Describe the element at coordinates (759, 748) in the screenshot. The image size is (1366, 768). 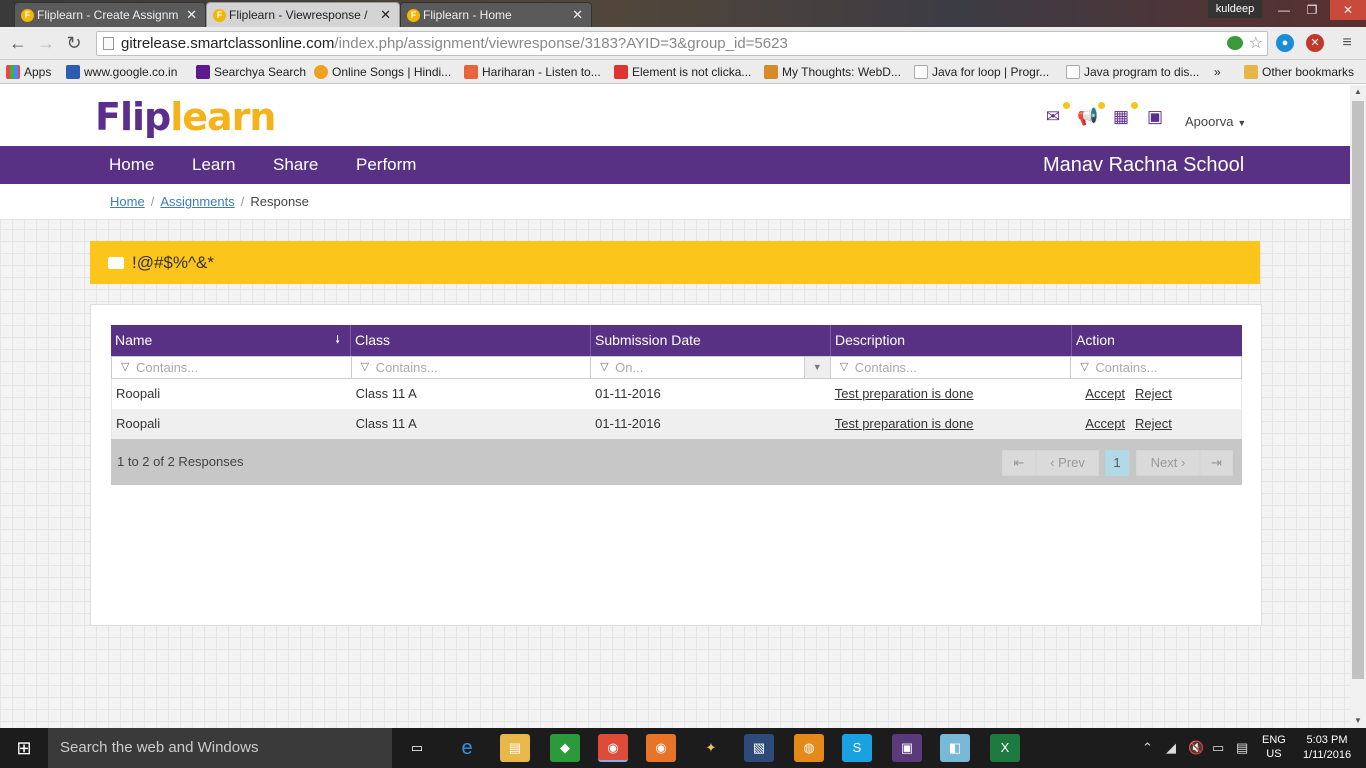
I see `app-icon: ▧` at that location.